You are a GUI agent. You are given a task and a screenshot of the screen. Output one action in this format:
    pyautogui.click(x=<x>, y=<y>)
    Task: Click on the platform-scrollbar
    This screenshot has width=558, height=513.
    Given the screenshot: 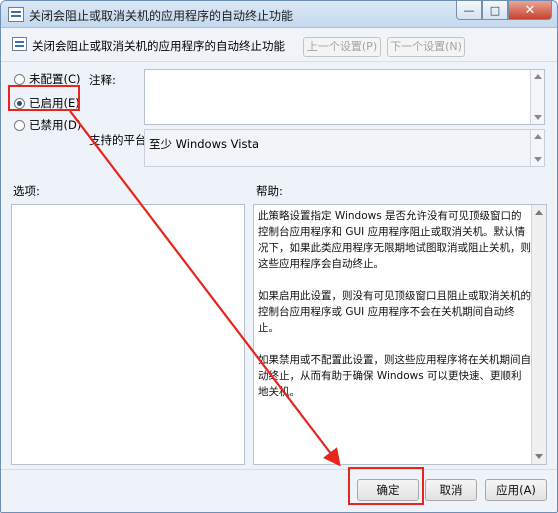 What is the action you would take?
    pyautogui.click(x=537, y=148)
    